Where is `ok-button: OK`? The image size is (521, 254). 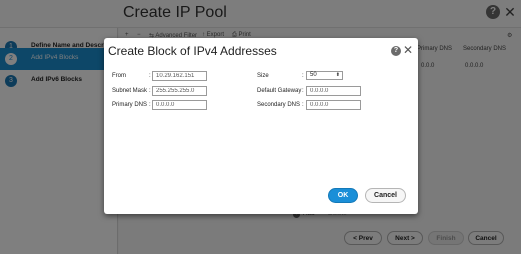 ok-button: OK is located at coordinates (343, 195).